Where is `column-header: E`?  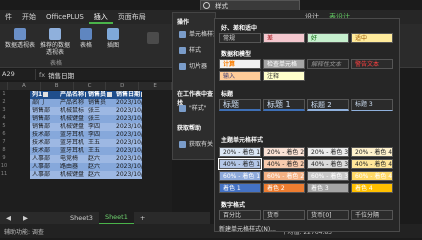 column-header: E is located at coordinates (155, 86).